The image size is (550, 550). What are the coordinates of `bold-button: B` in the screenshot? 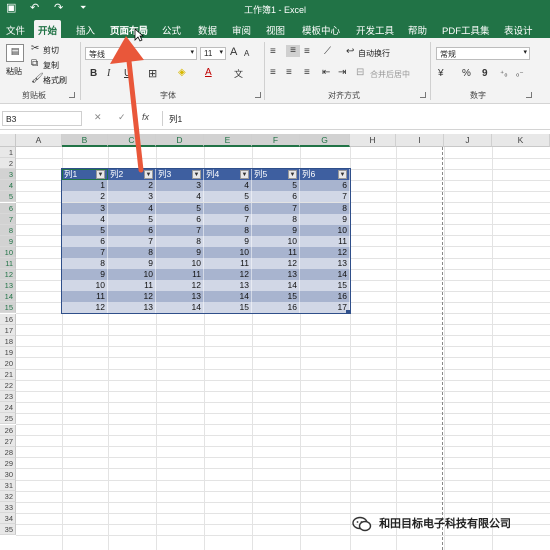 It's located at (93, 74).